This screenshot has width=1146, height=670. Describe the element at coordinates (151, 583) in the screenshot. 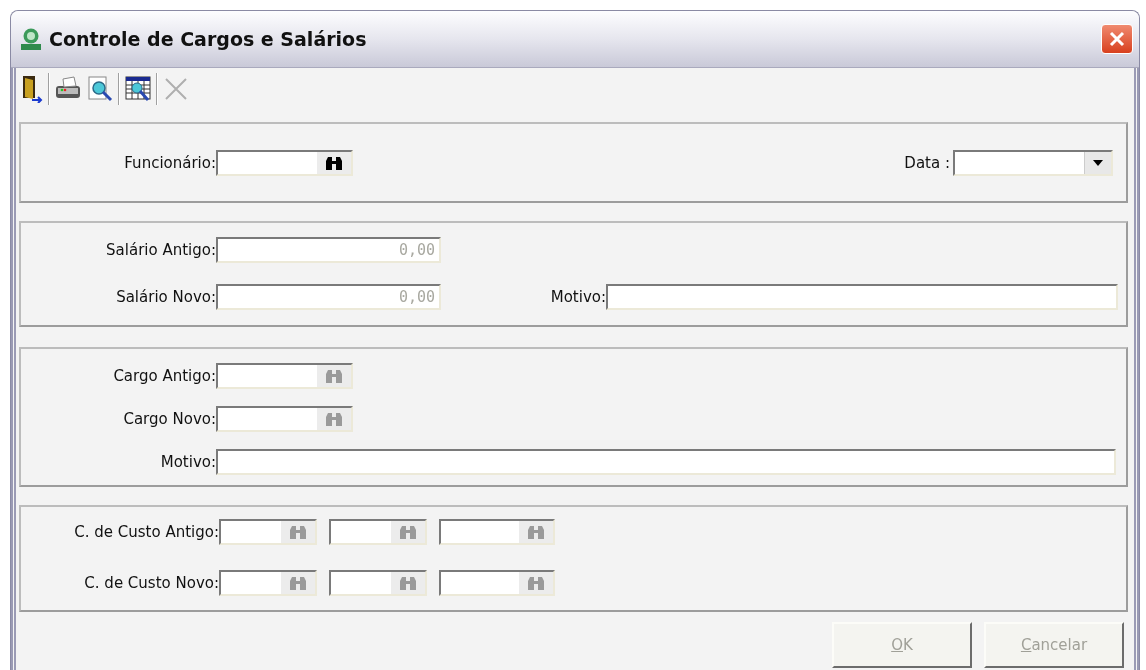

I see `field-label: C. de Custo Novo:` at that location.